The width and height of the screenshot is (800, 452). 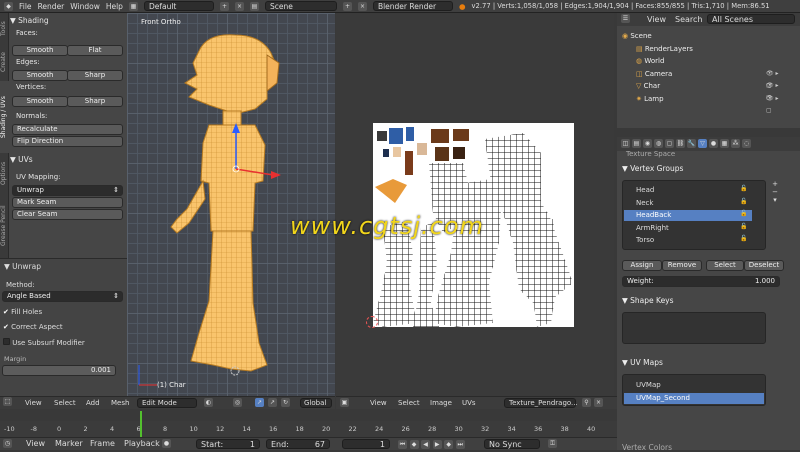 What do you see at coordinates (680, 143) in the screenshot?
I see `constraints-tab-icon: ⛓` at bounding box center [680, 143].